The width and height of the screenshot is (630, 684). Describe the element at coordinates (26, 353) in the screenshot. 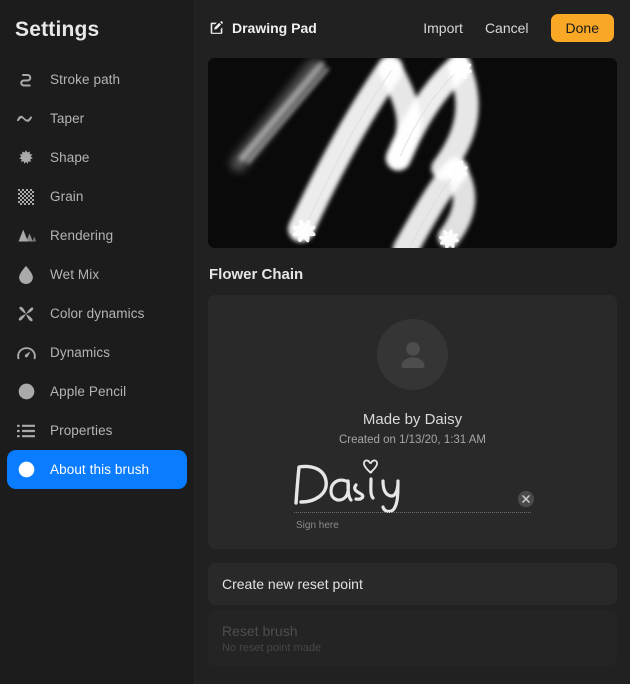

I see `dynamics-icon` at that location.